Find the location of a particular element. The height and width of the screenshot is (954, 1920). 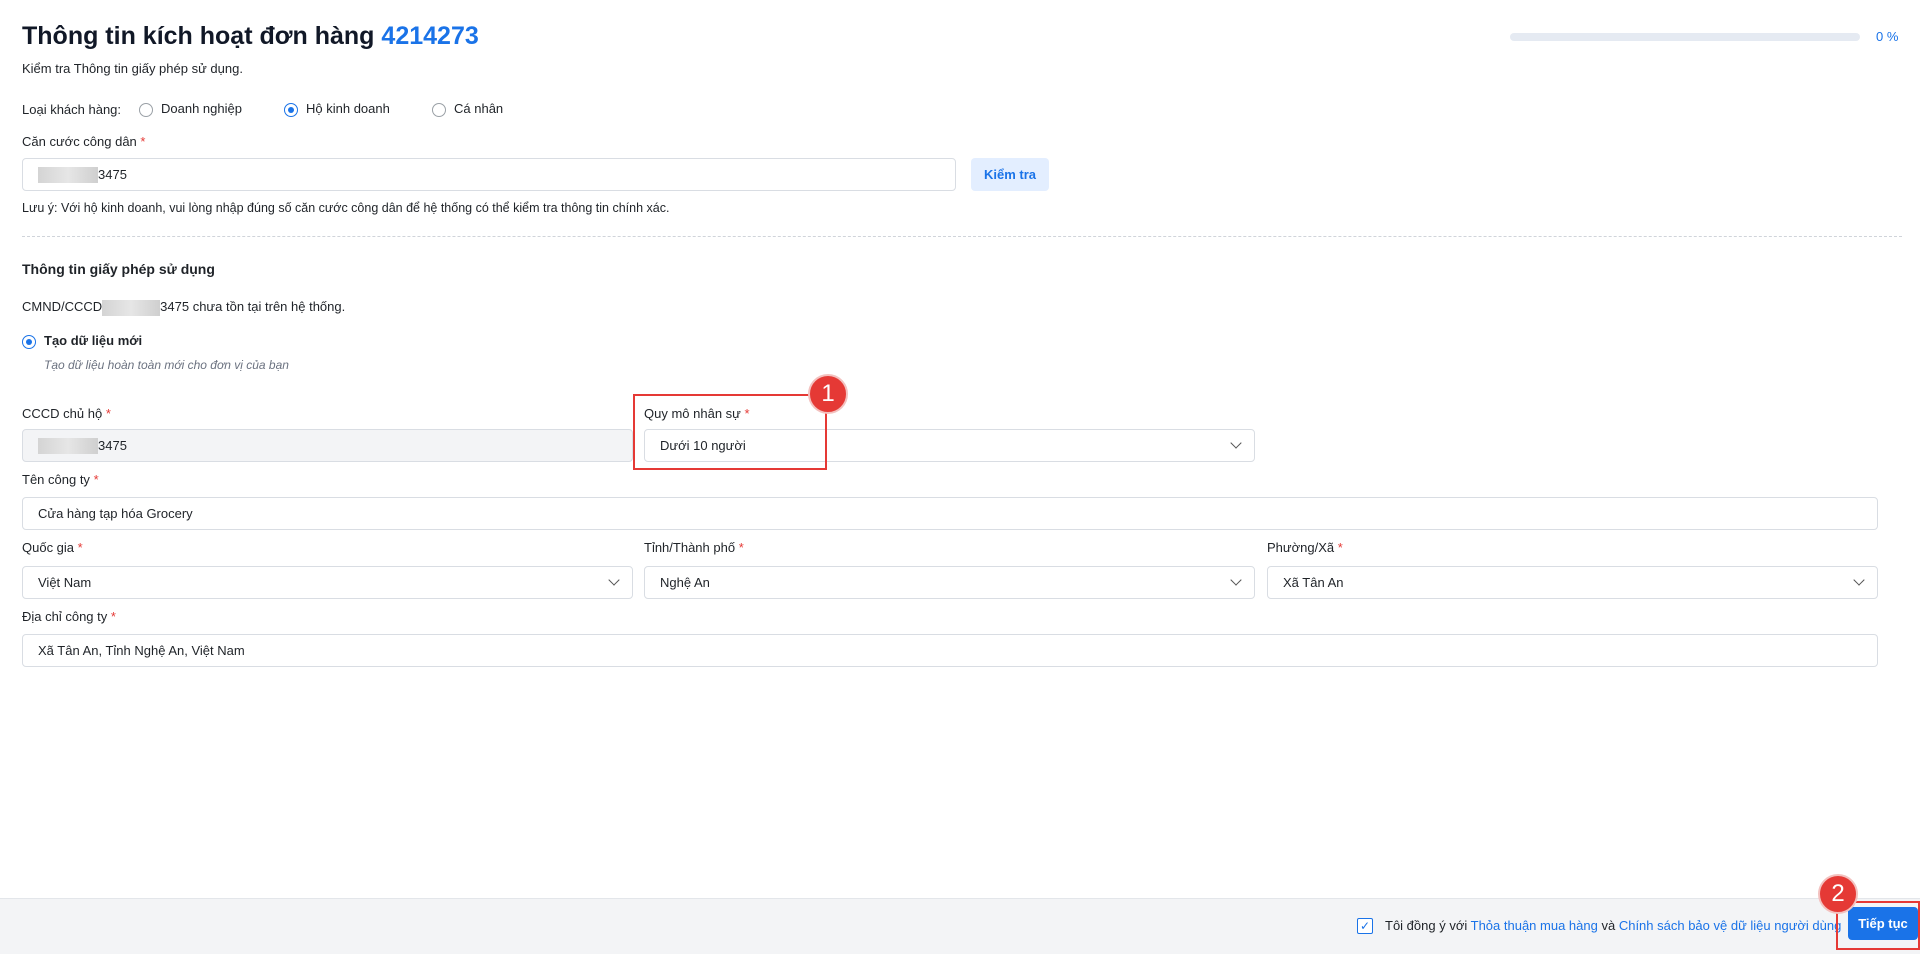

agree-checkbox: ✓ is located at coordinates (1365, 926).